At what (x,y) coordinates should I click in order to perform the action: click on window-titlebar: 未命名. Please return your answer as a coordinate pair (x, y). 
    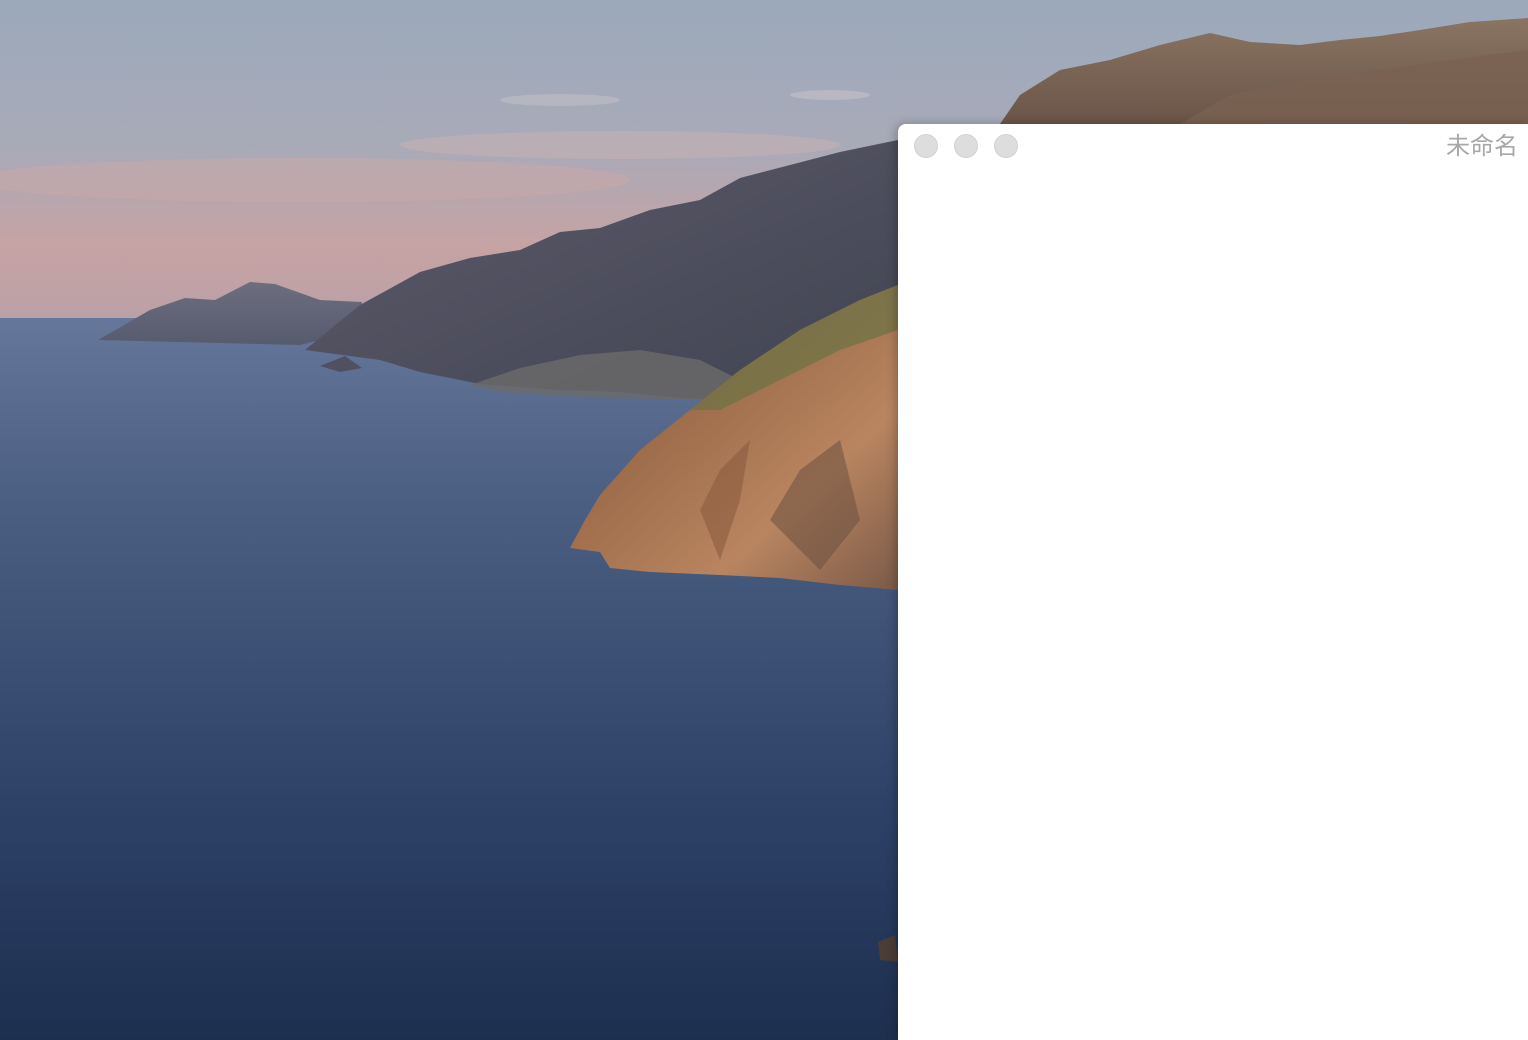
    Looking at the image, I should click on (1213, 146).